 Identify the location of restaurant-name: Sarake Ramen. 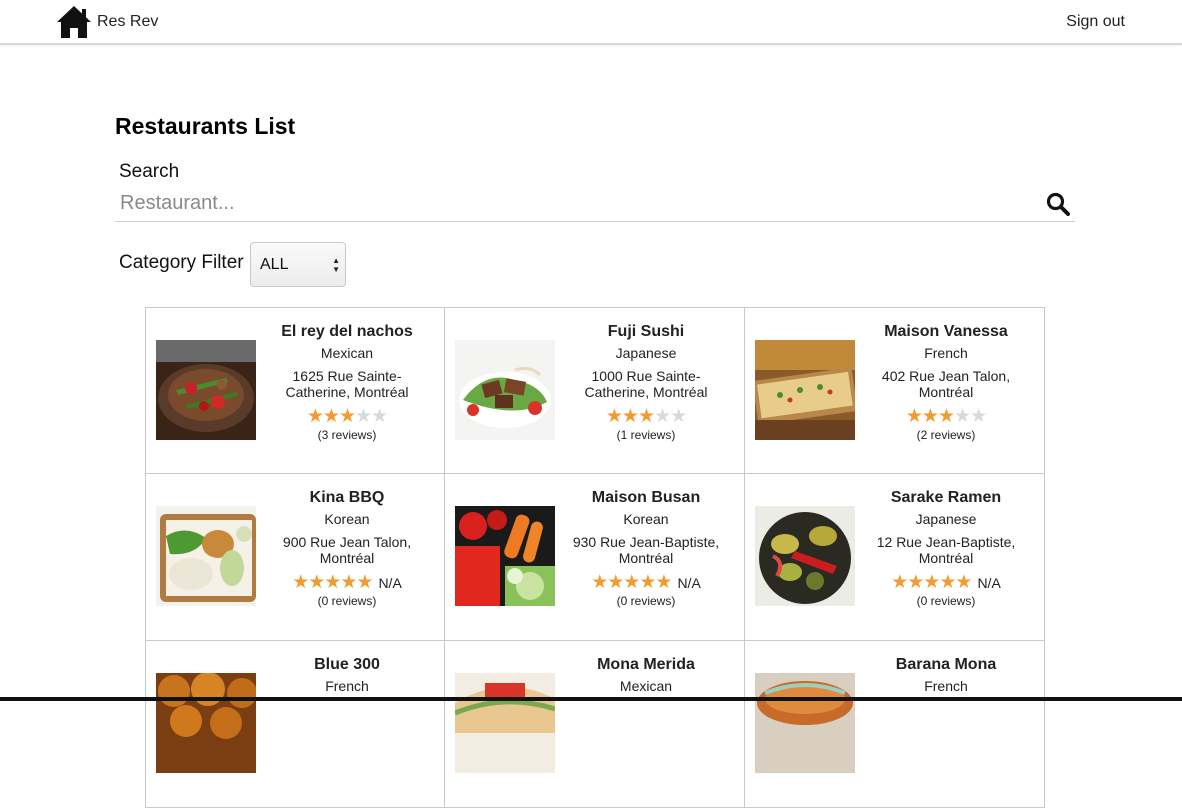
(946, 498).